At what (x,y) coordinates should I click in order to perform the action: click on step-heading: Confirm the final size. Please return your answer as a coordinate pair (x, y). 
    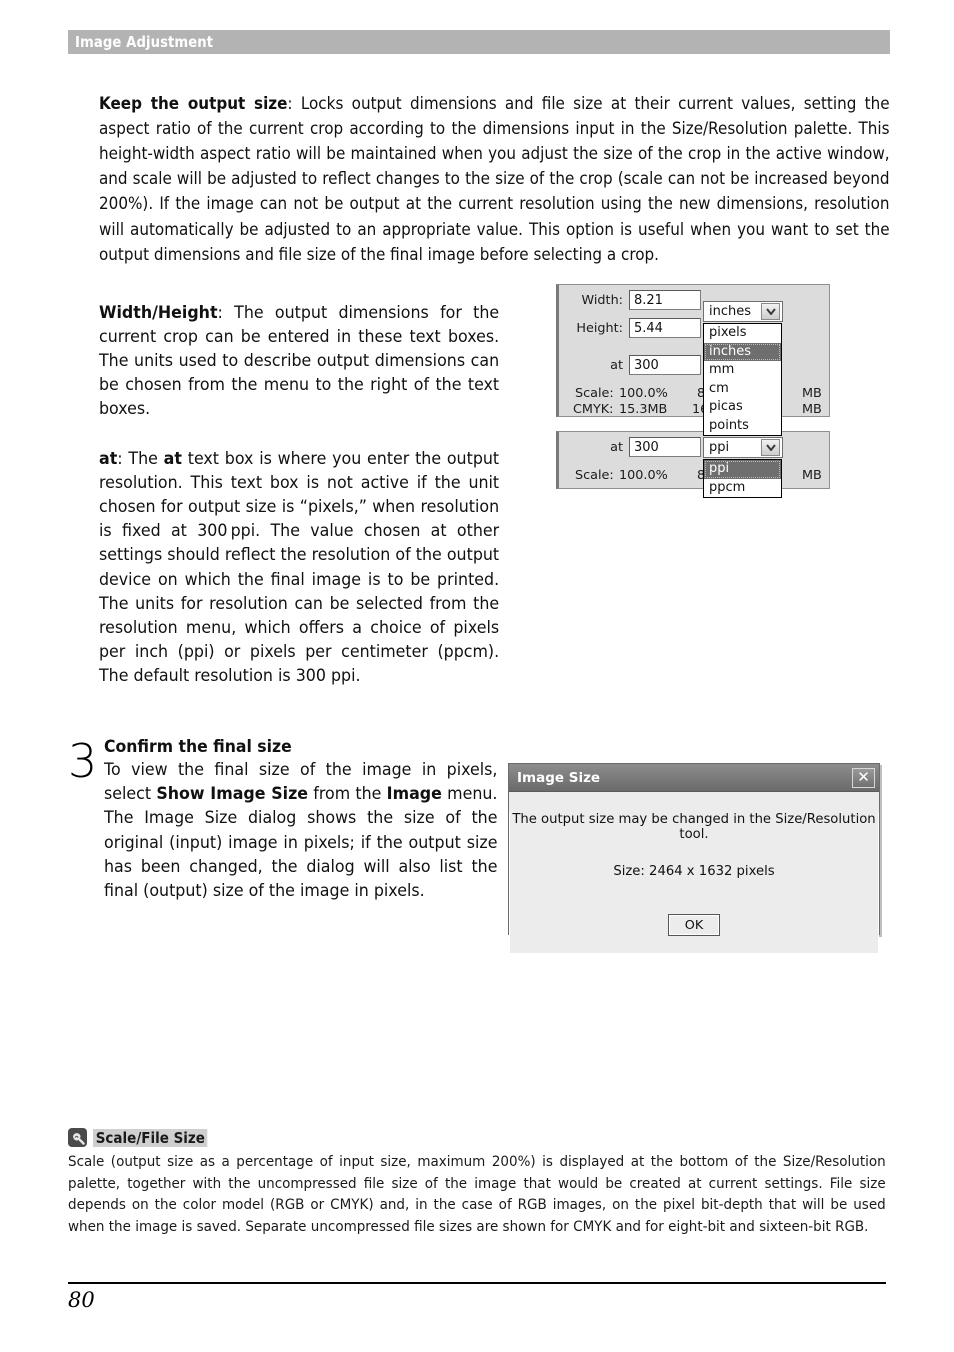
    Looking at the image, I should click on (198, 746).